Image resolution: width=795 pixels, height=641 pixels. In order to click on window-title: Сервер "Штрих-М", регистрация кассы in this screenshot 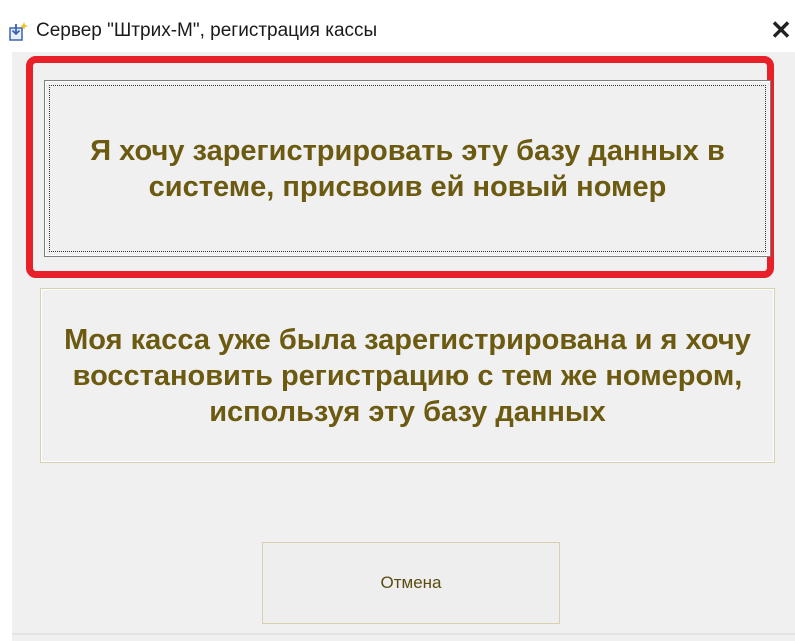, I will do `click(207, 30)`.